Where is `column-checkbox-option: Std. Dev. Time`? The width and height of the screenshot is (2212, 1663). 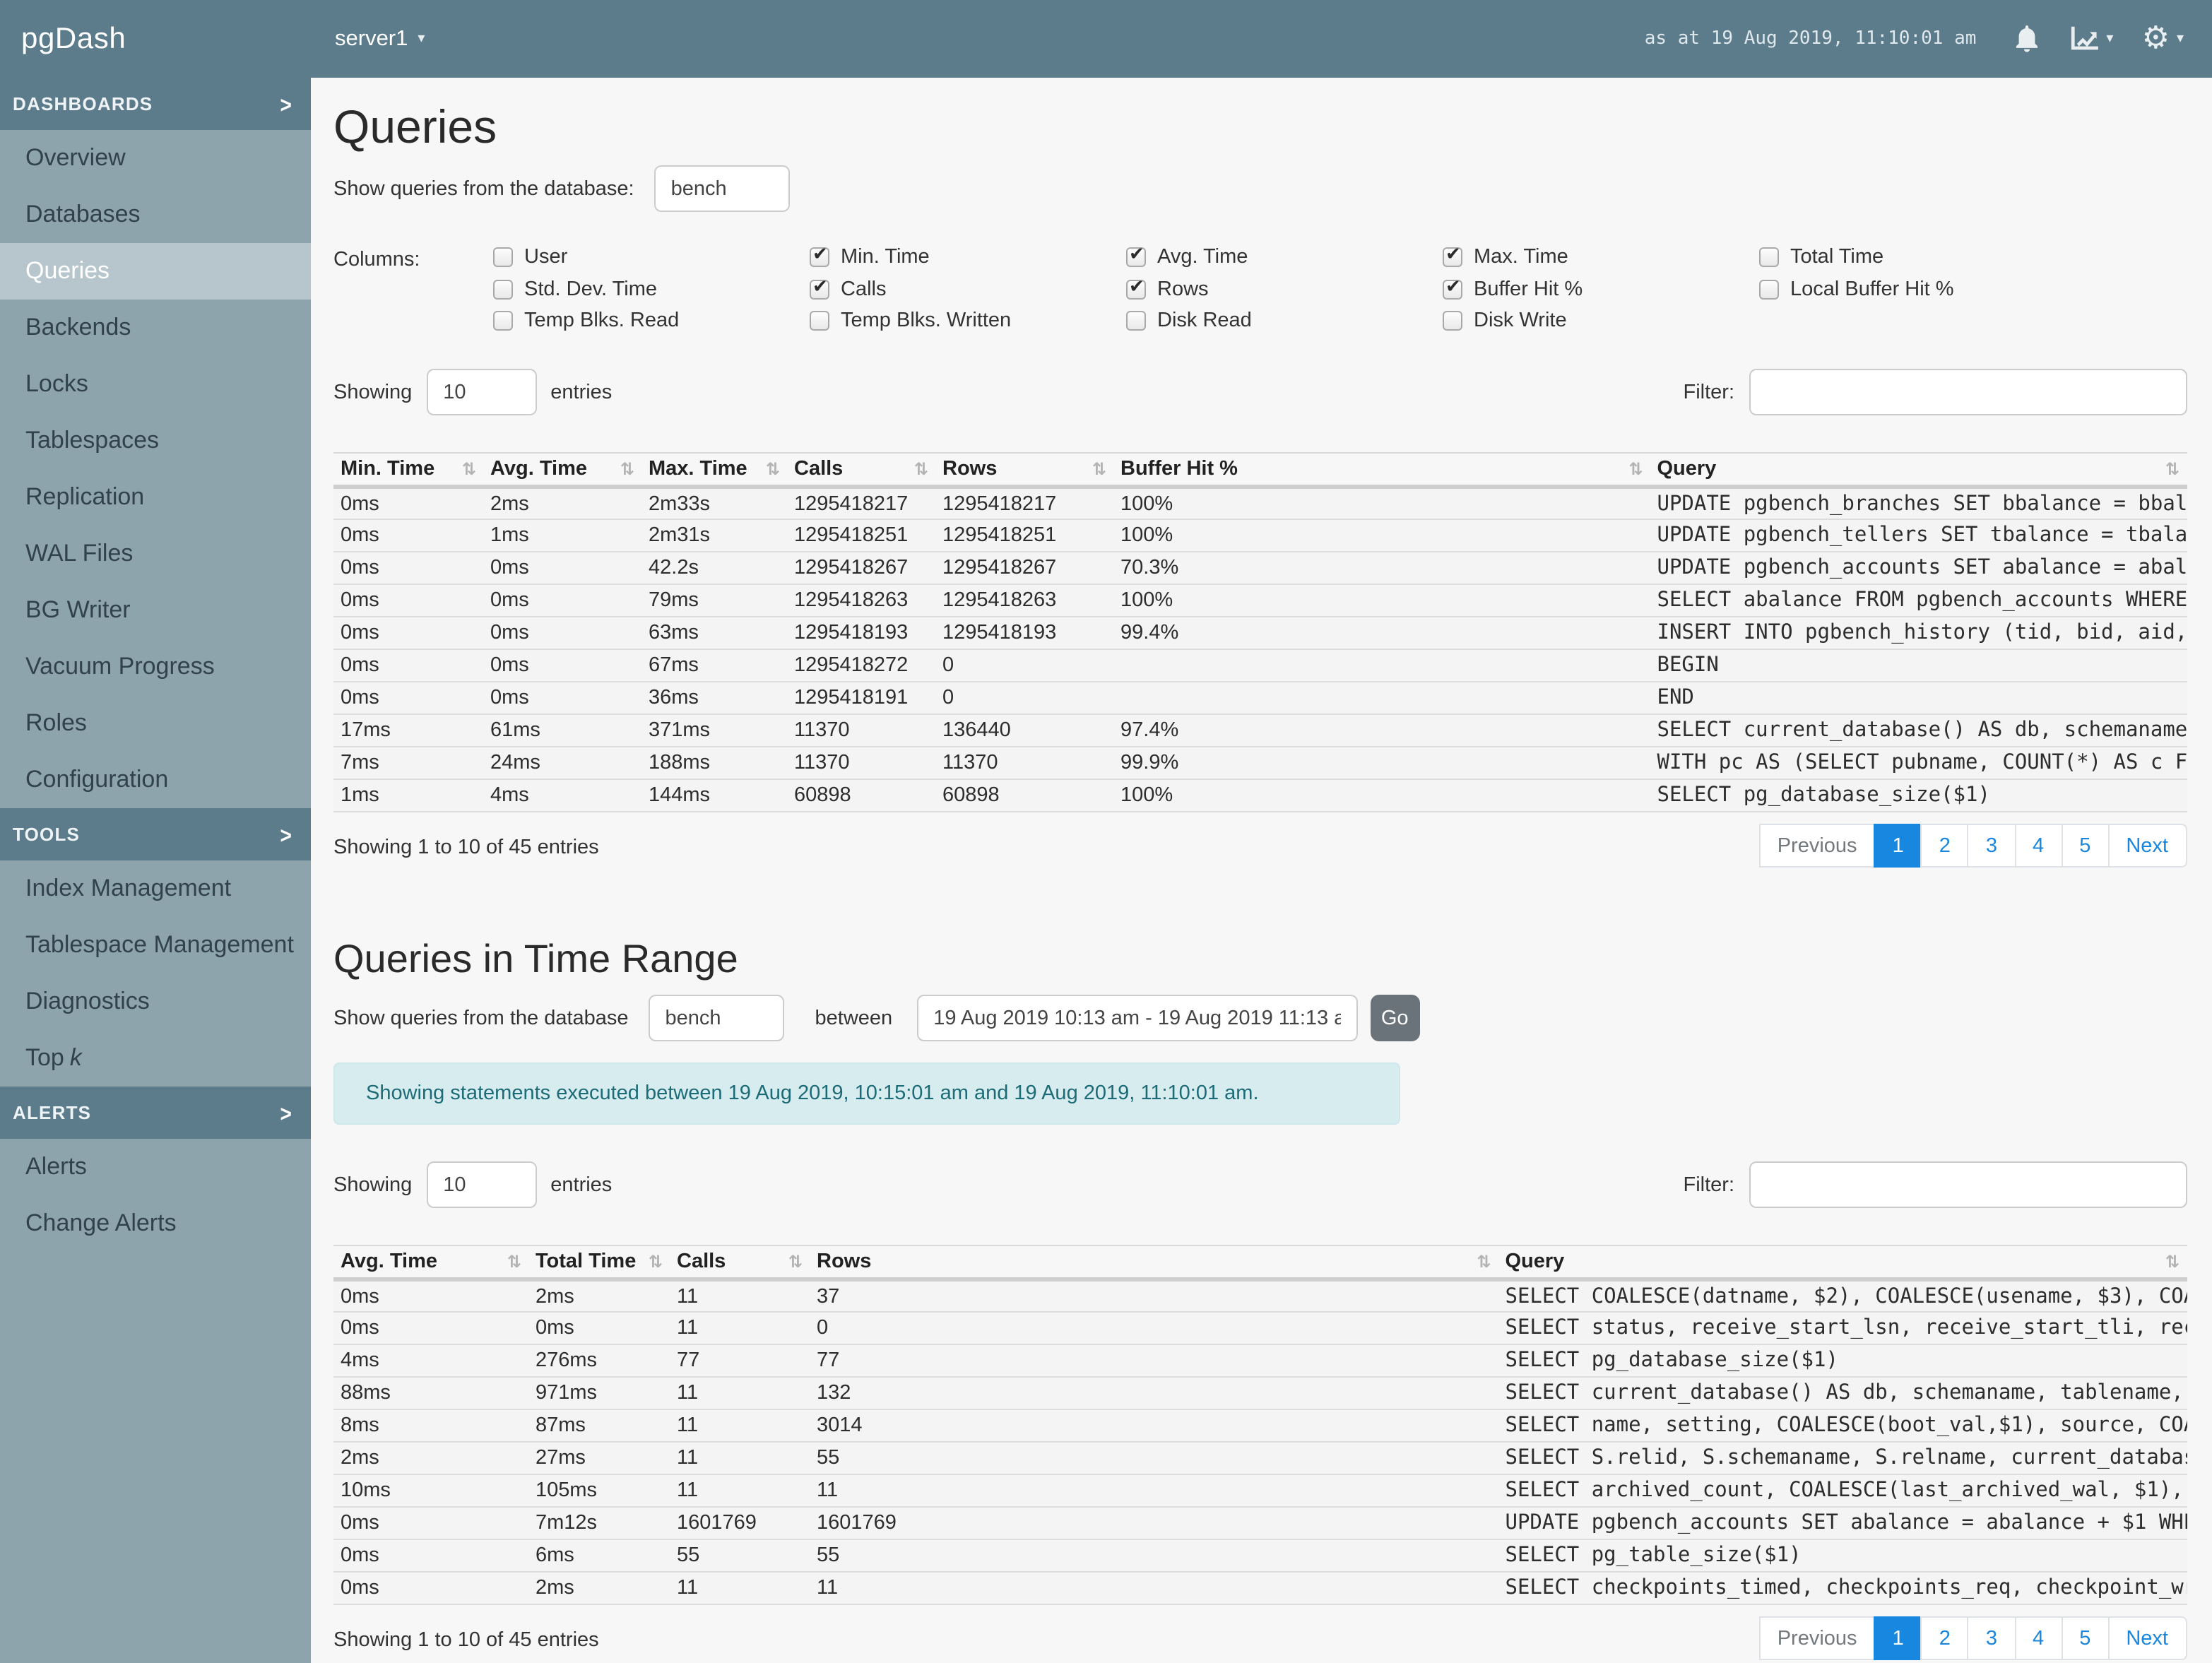
column-checkbox-option: Std. Dev. Time is located at coordinates (651, 289).